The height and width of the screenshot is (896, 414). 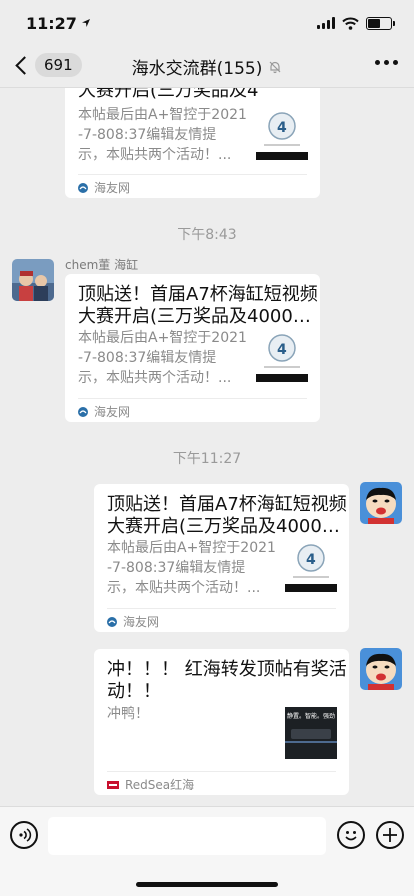 I want to click on back-button: 691, so click(x=47, y=65).